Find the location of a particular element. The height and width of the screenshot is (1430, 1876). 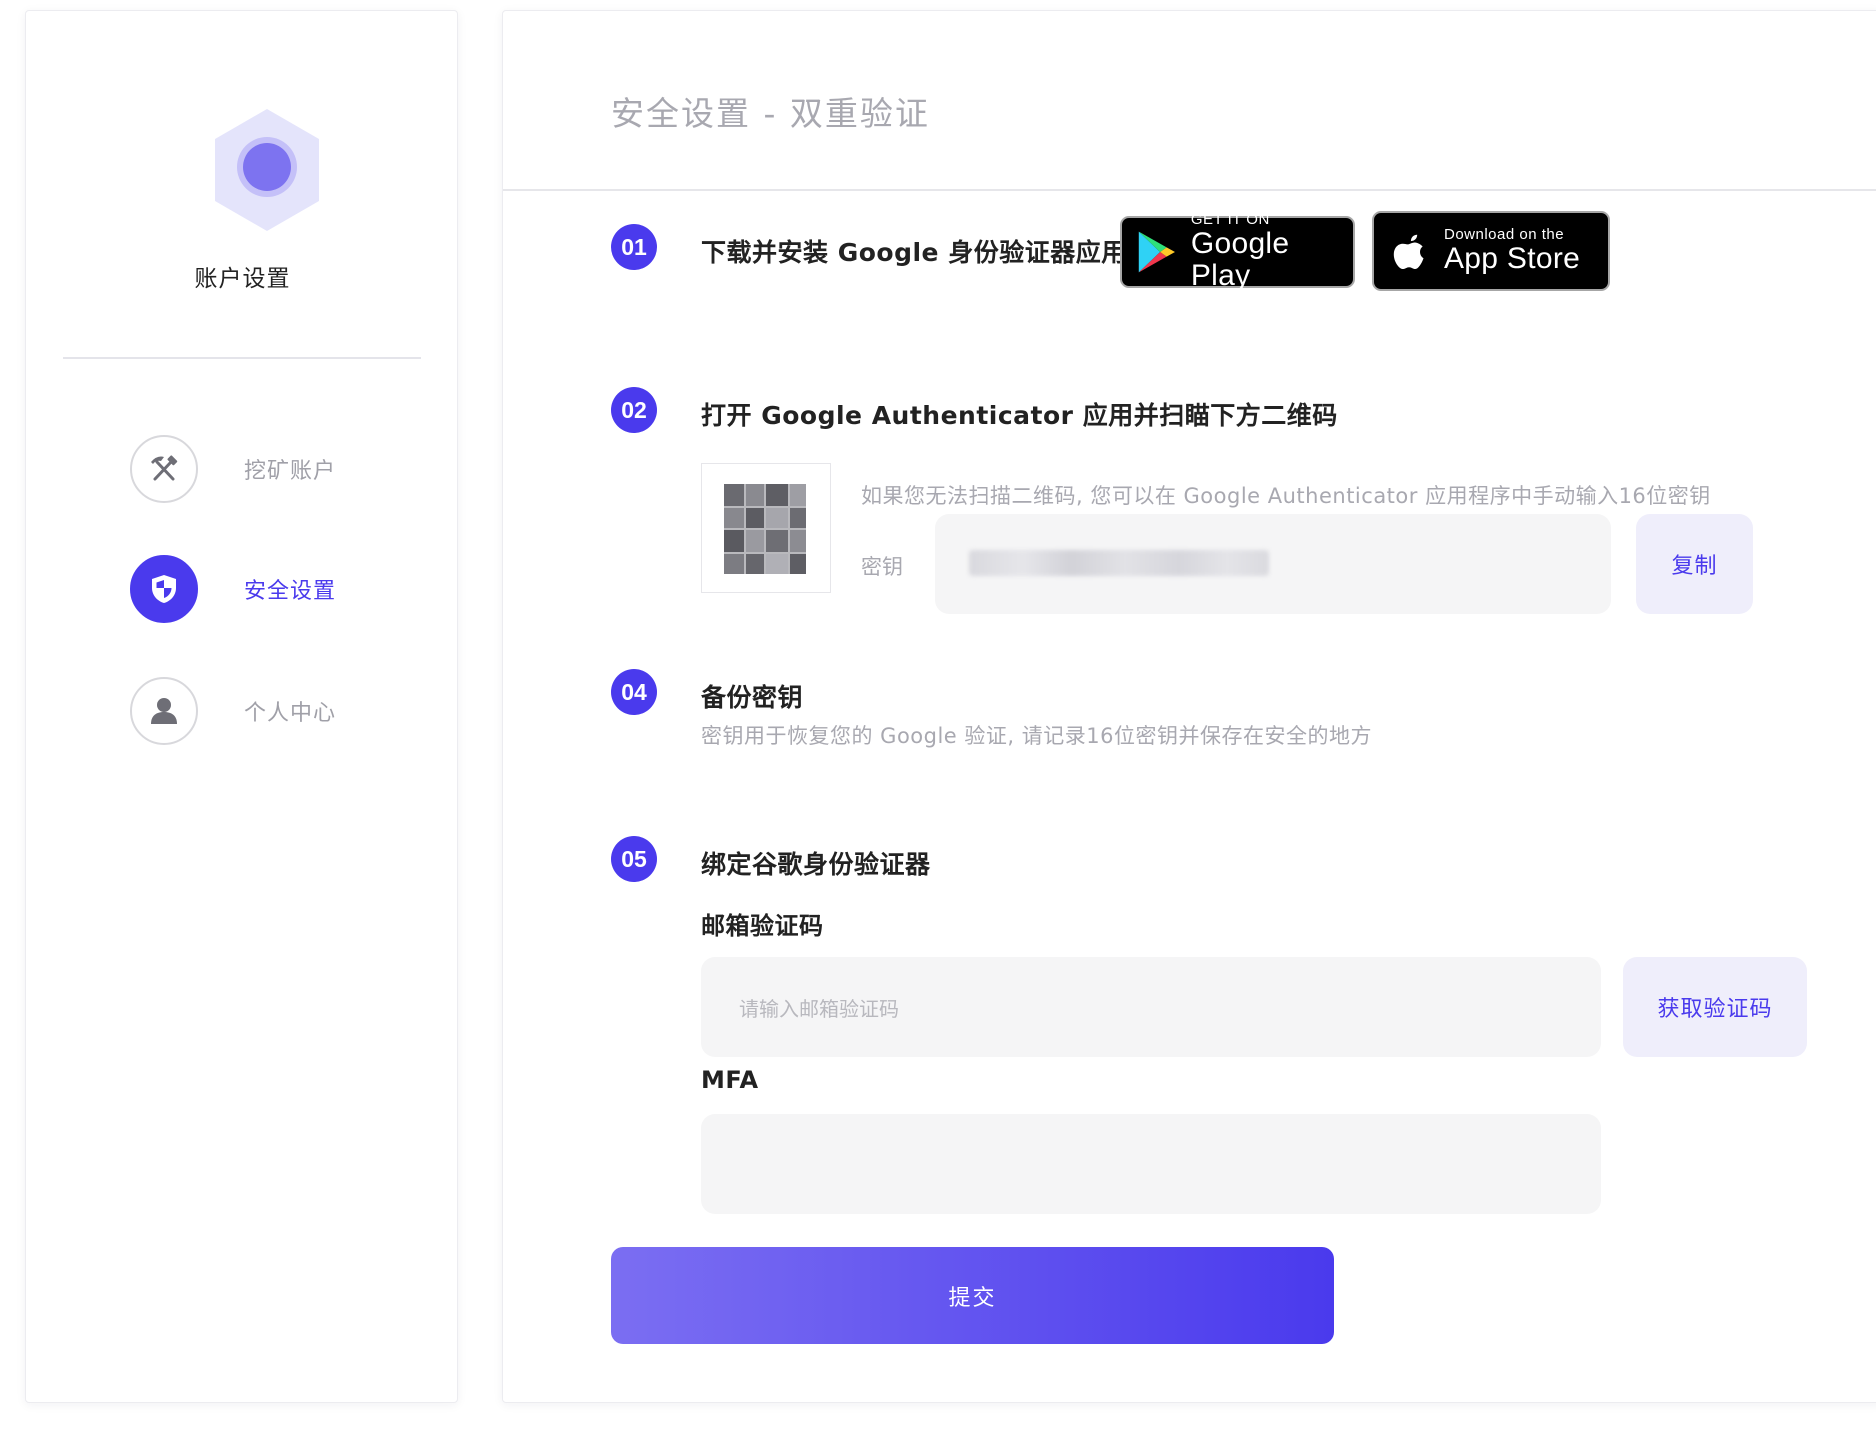

copy-button: 复制 is located at coordinates (1694, 564).